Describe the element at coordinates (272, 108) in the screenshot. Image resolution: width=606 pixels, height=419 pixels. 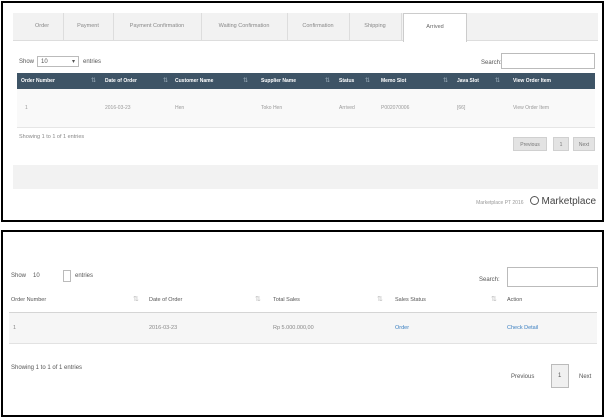
I see `supplier-cell: Toko Hen` at that location.